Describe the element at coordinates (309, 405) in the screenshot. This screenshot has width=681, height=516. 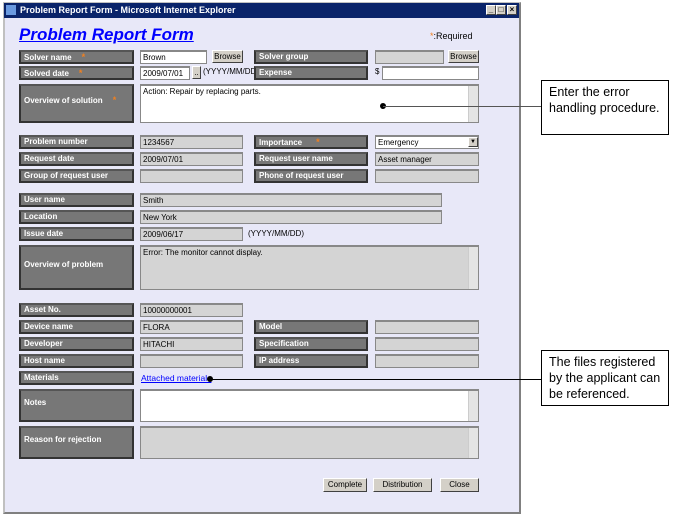
I see `notes-textarea` at that location.